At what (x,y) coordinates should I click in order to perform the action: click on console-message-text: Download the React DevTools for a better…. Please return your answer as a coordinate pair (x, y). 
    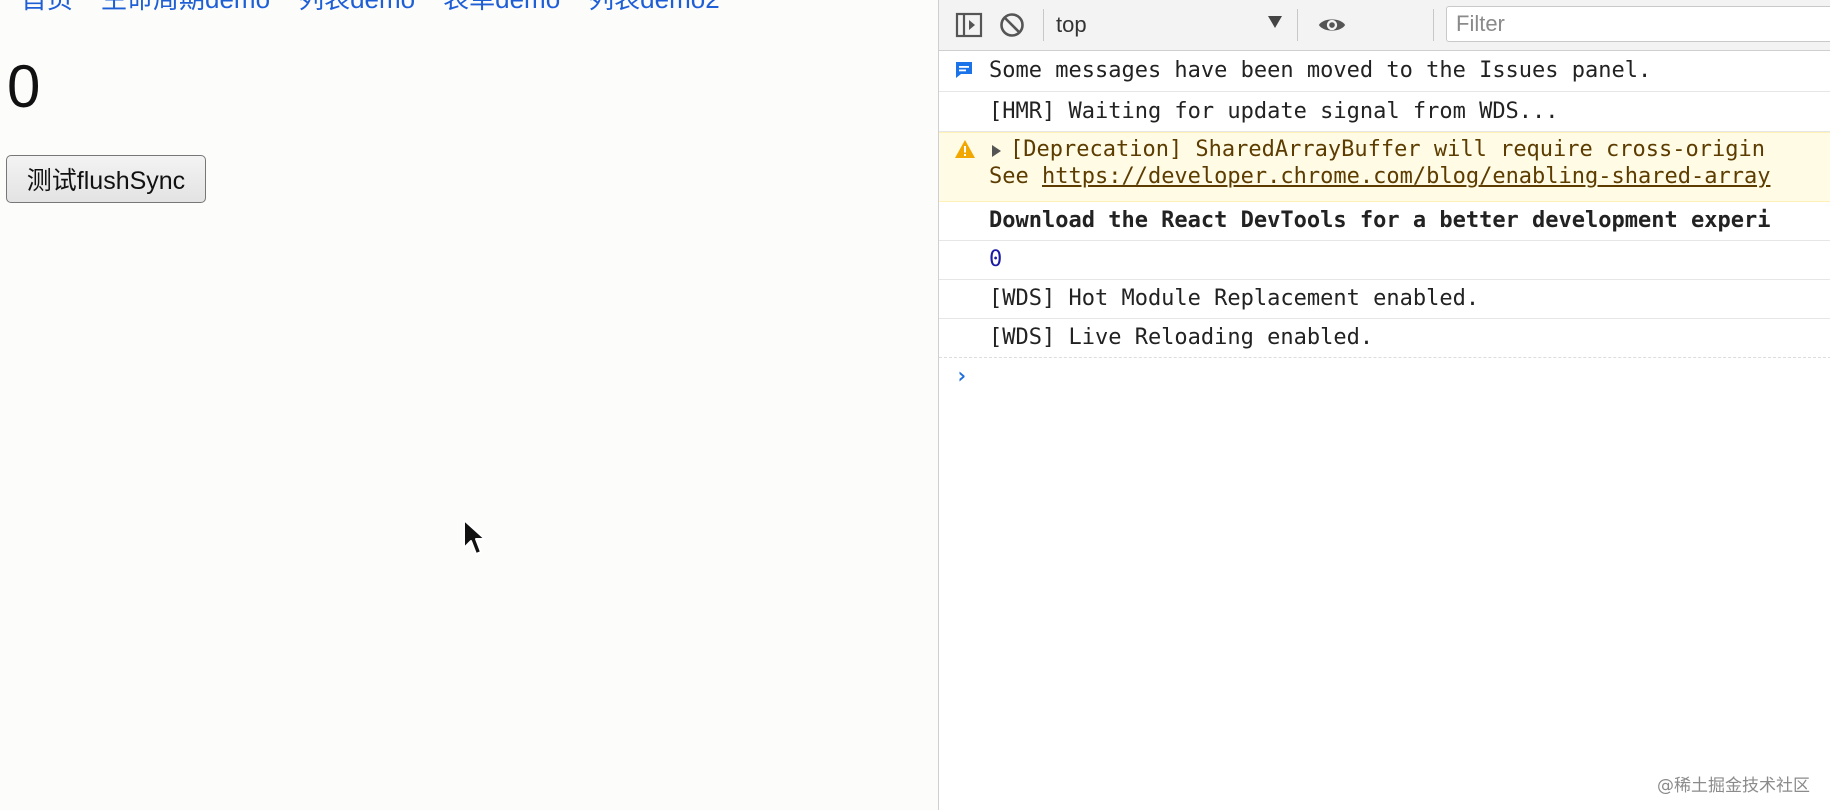
    Looking at the image, I should click on (1380, 220).